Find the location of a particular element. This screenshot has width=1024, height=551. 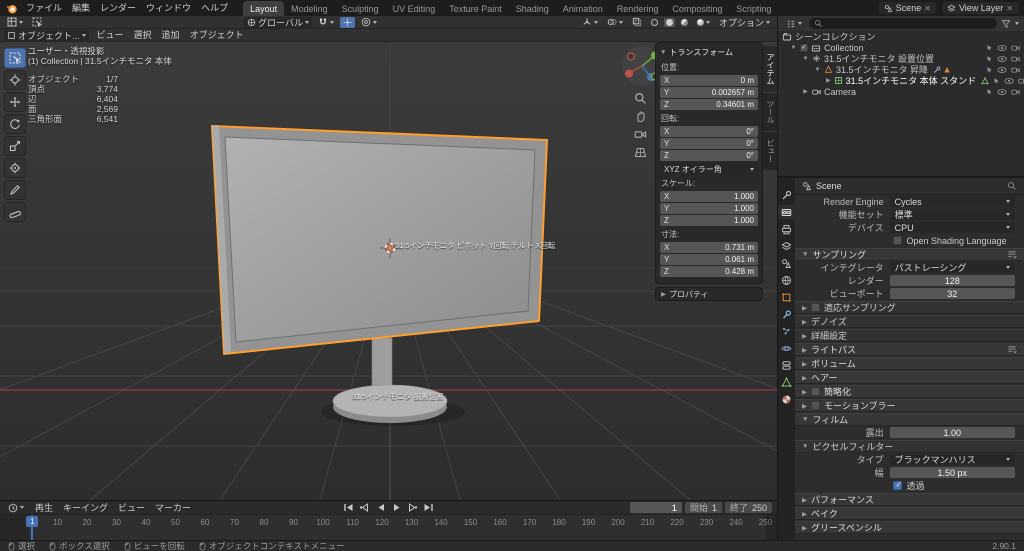

perspective-toggle-button is located at coordinates (640, 152).